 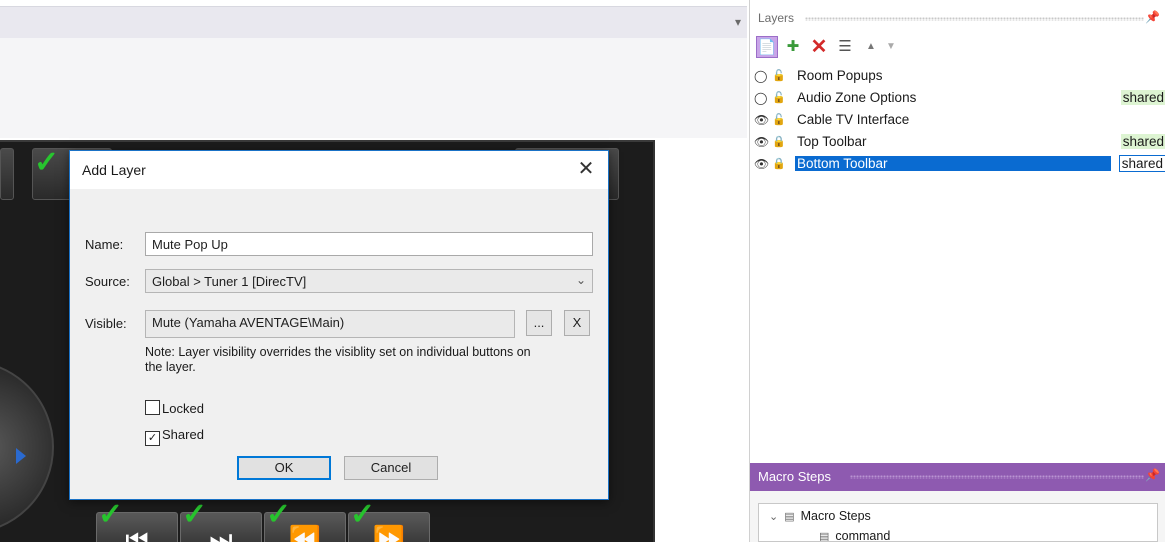 What do you see at coordinates (373, 23) in the screenshot?
I see `designer-top-bar: ▾` at bounding box center [373, 23].